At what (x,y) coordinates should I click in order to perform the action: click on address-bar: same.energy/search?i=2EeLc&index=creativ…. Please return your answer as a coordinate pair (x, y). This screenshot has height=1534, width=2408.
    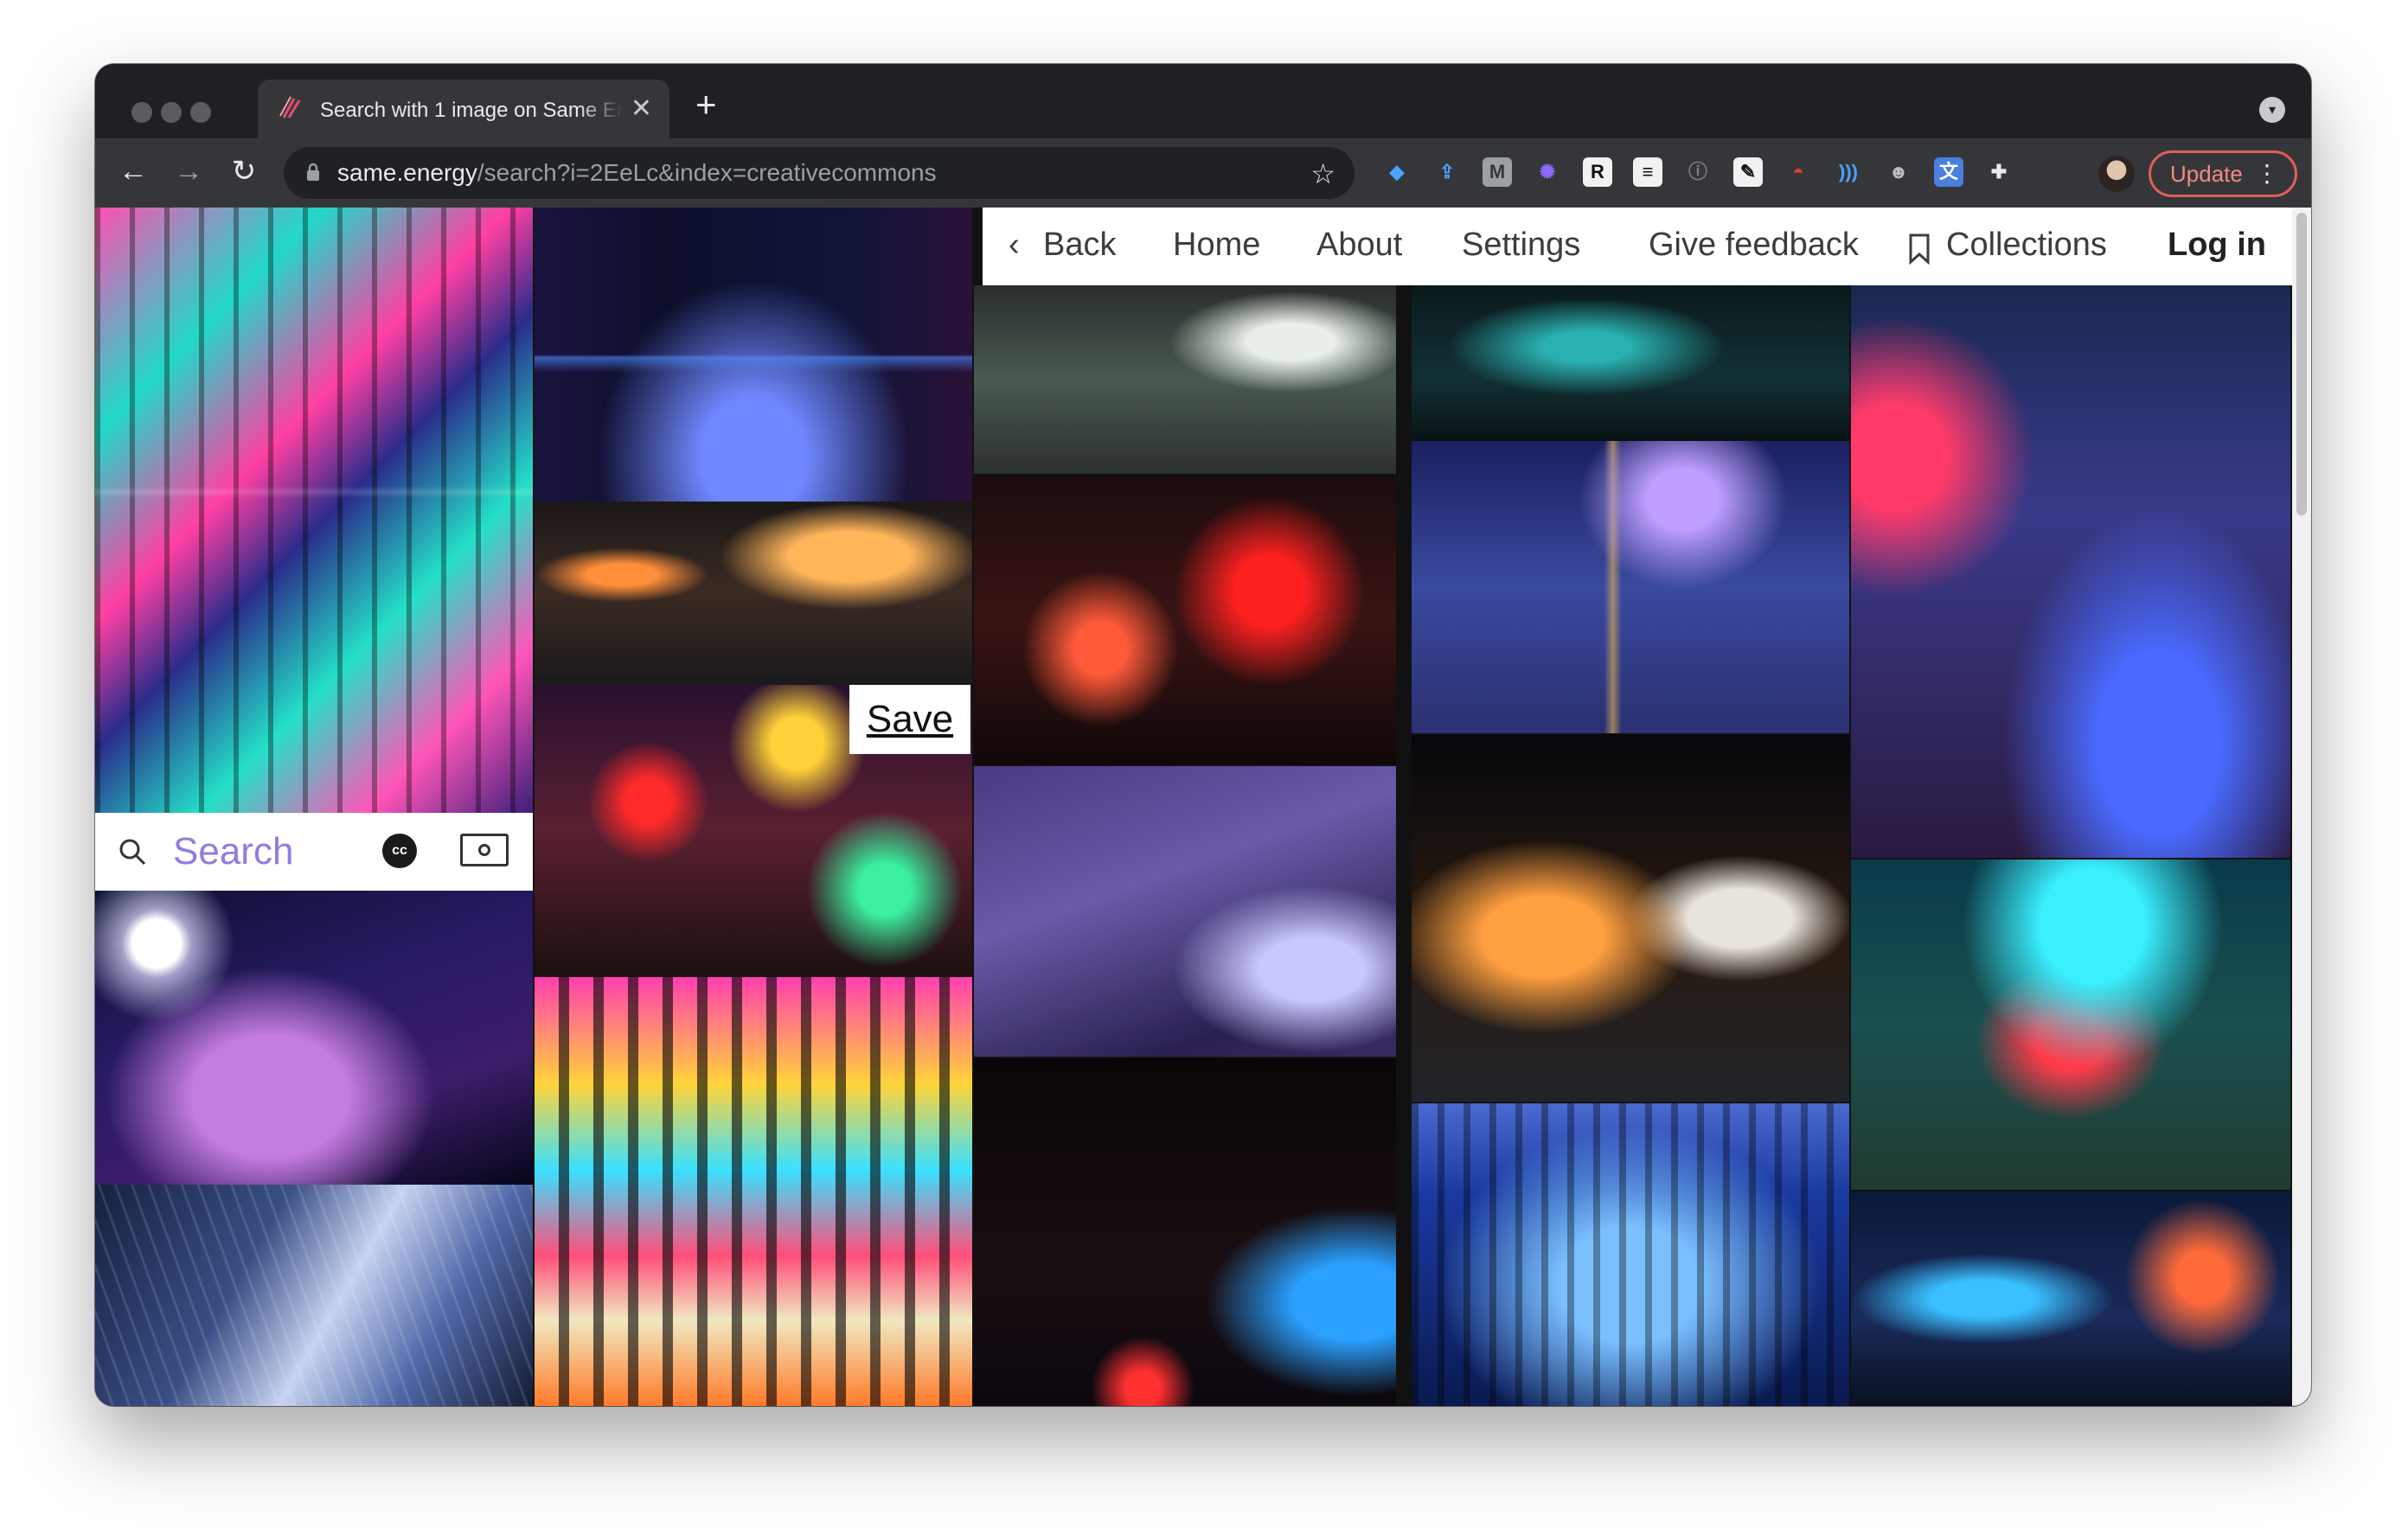
    Looking at the image, I should click on (819, 173).